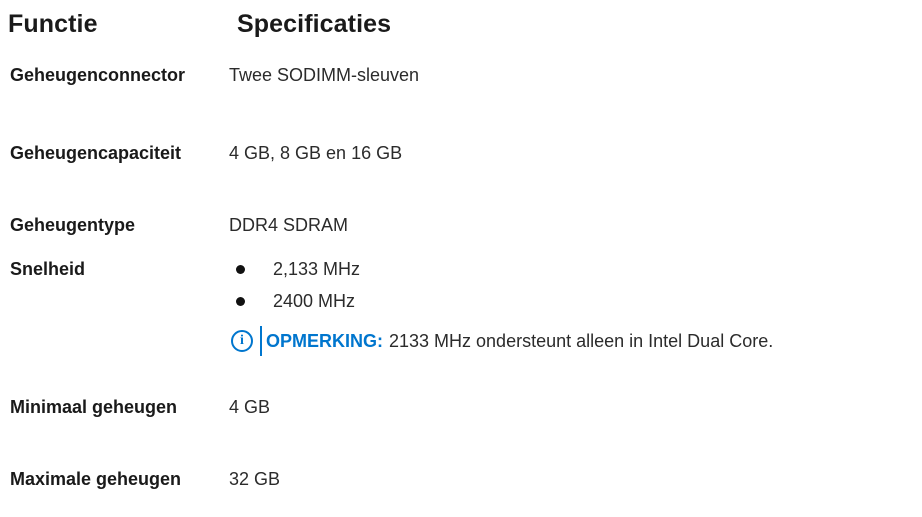 The image size is (922, 517). What do you see at coordinates (94, 407) in the screenshot?
I see `row-label: Minimaal geheugen` at bounding box center [94, 407].